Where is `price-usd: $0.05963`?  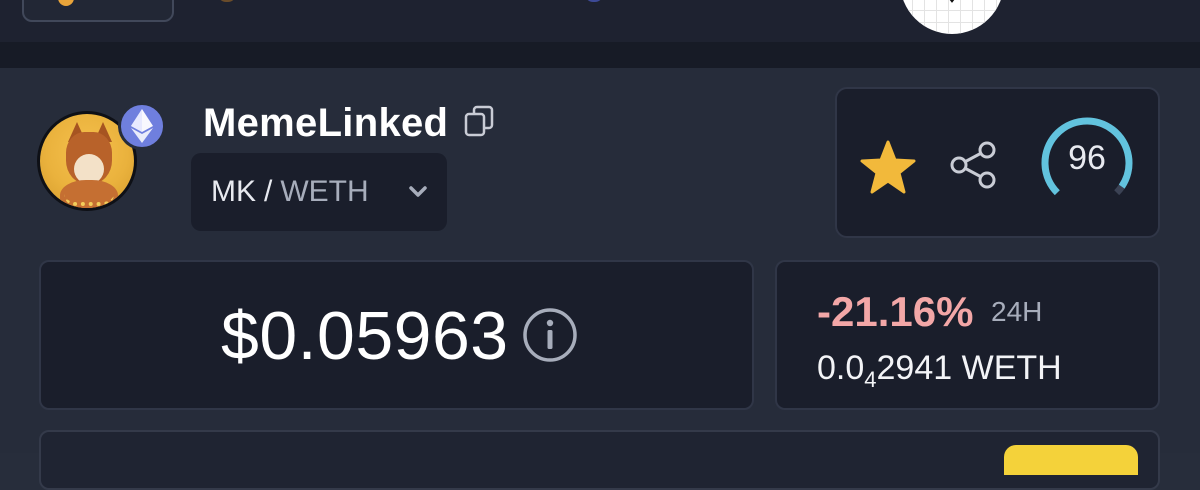 price-usd: $0.05963 is located at coordinates (365, 336).